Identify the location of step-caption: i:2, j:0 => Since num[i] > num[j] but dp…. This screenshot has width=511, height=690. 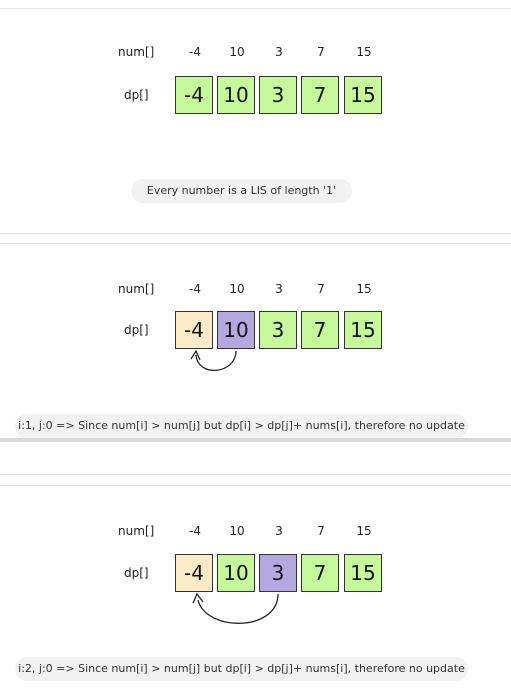
(241, 669).